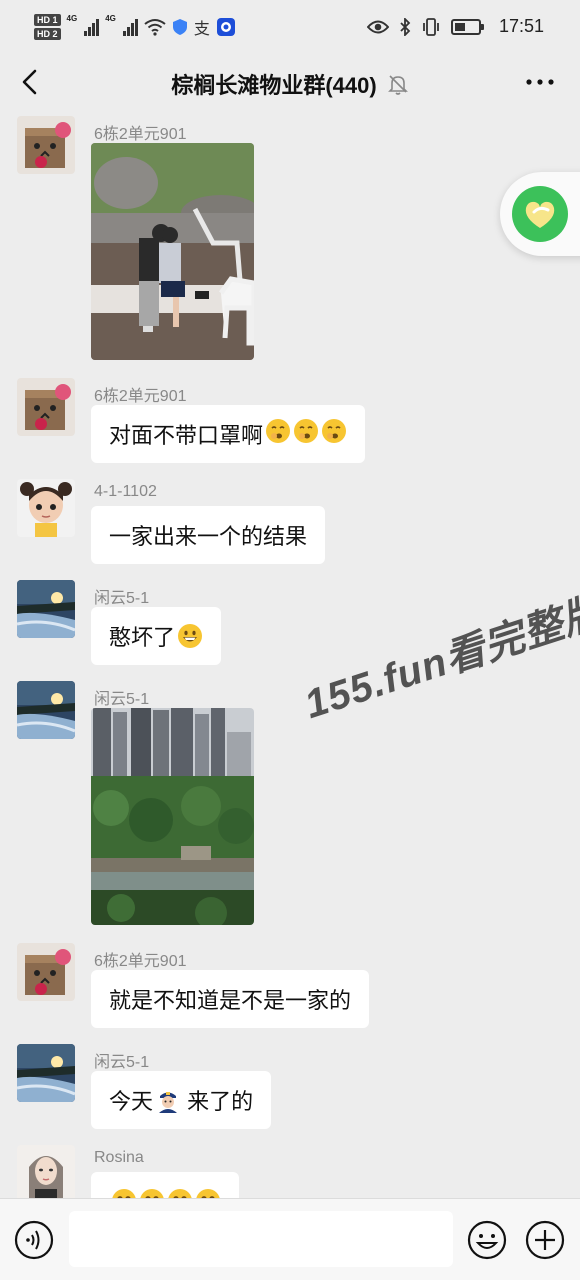 This screenshot has width=580, height=1280. I want to click on message-text-before: 今天, so click(131, 1101).